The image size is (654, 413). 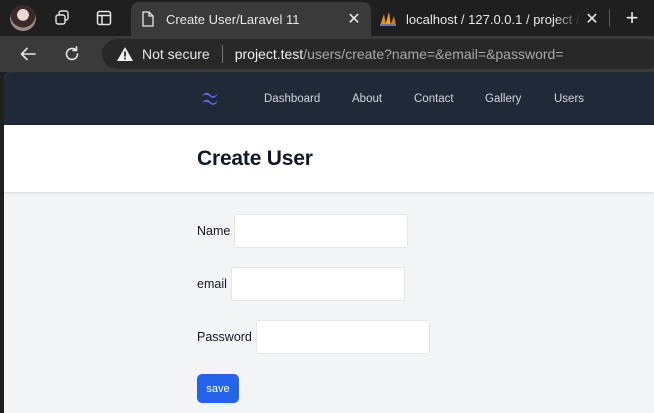 I want to click on tab-title: localhost / 127.0.0.1 / project / art, so click(x=493, y=19).